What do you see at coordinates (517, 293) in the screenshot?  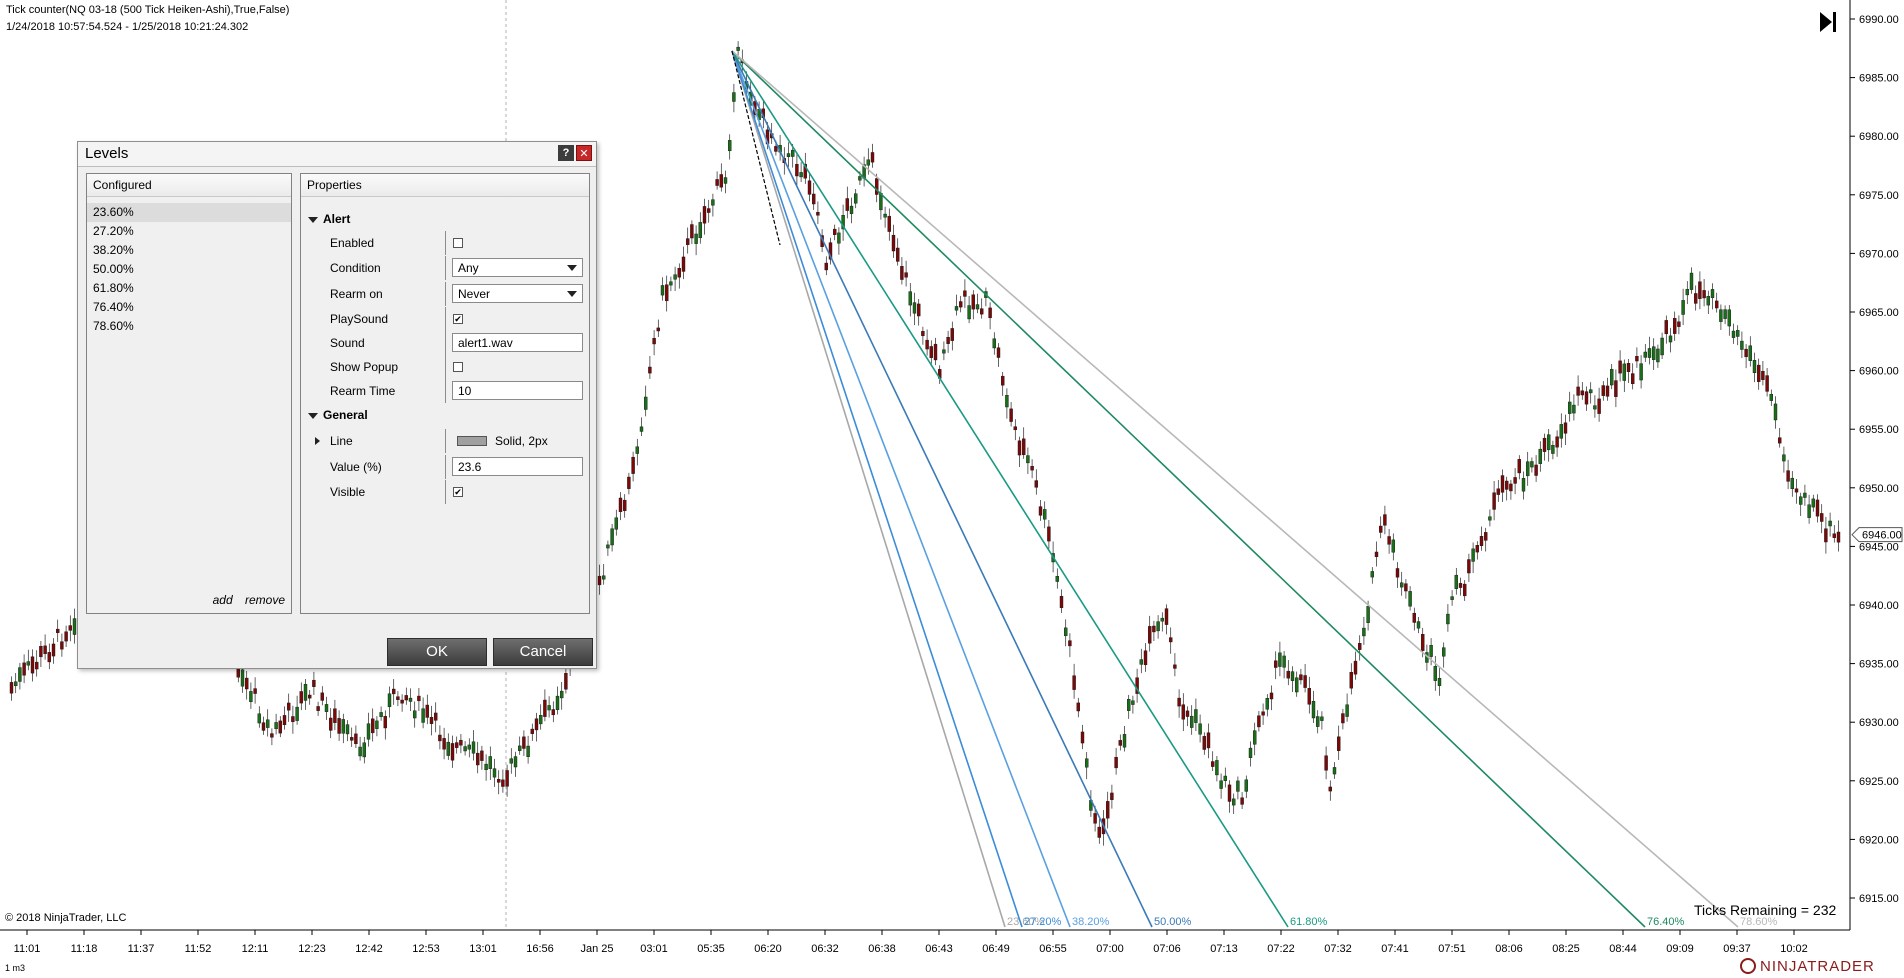 I see `rearm-on-select: Never` at bounding box center [517, 293].